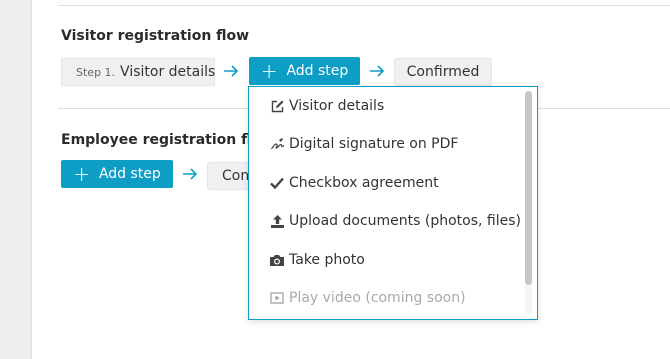 Image resolution: width=670 pixels, height=359 pixels. Describe the element at coordinates (374, 144) in the screenshot. I see `menu-item-label: Digital signature on PDF` at that location.